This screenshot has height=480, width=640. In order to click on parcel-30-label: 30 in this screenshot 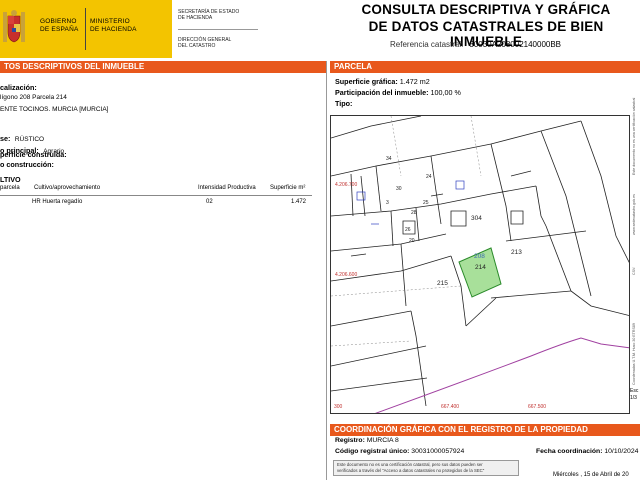, I will do `click(399, 189)`.